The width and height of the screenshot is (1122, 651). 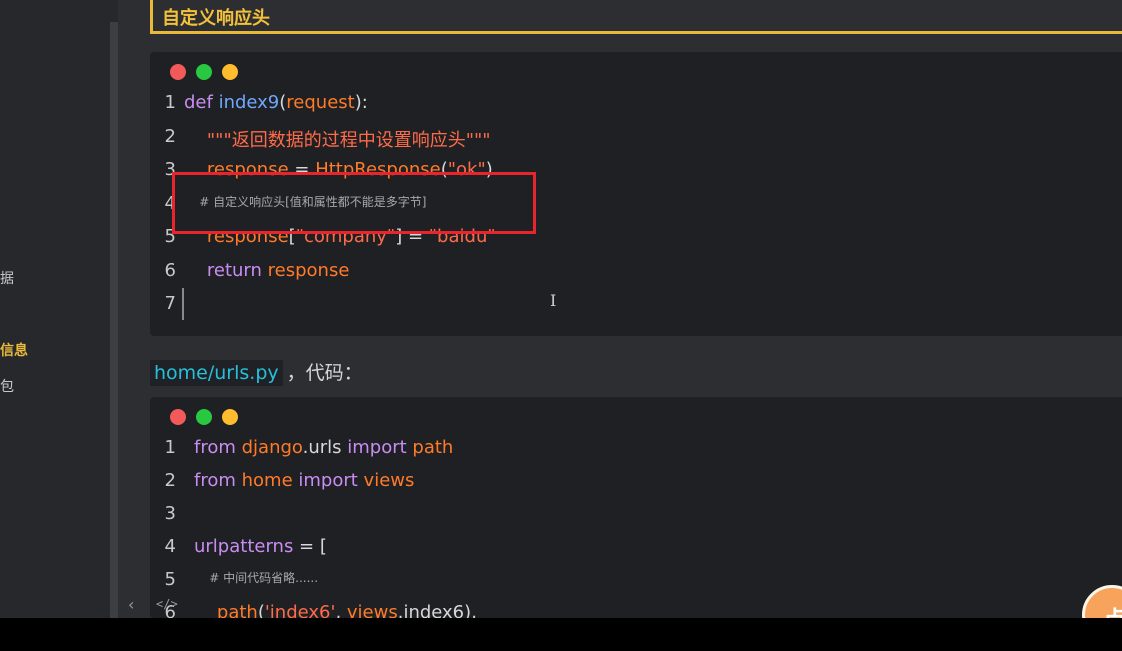 What do you see at coordinates (216, 18) in the screenshot?
I see `section-heading-title: 自定义响应头` at bounding box center [216, 18].